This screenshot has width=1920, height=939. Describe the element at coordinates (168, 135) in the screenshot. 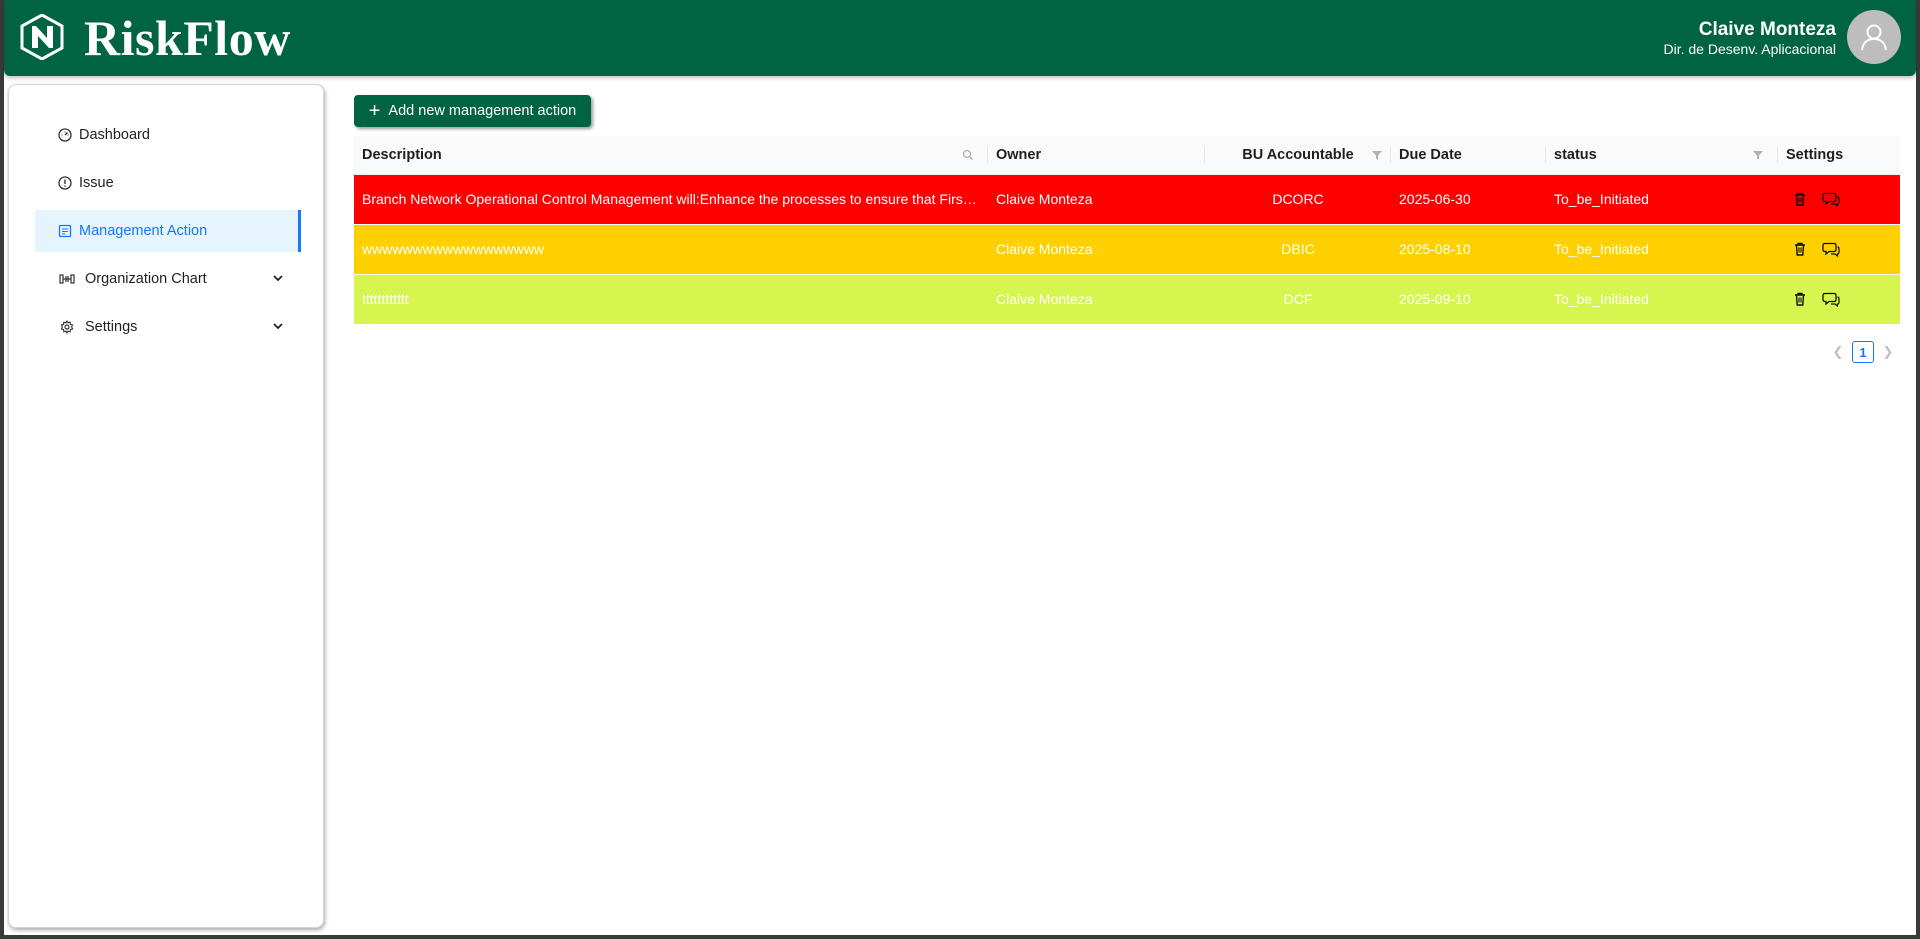

I see `sidebar-item-dashboard: Dashboard` at that location.